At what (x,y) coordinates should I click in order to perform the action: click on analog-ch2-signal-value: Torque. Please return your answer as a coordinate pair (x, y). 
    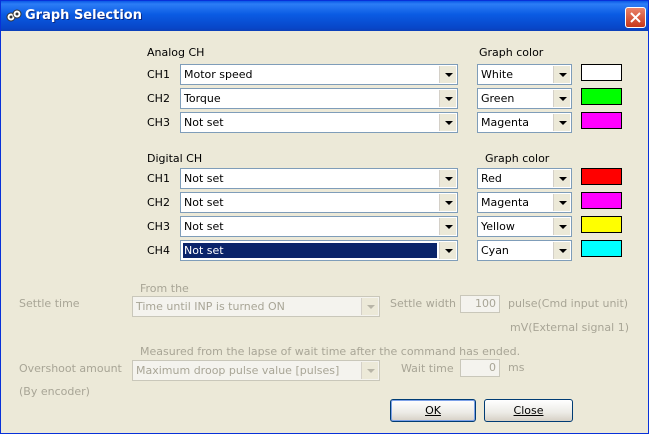
    Looking at the image, I should click on (202, 98).